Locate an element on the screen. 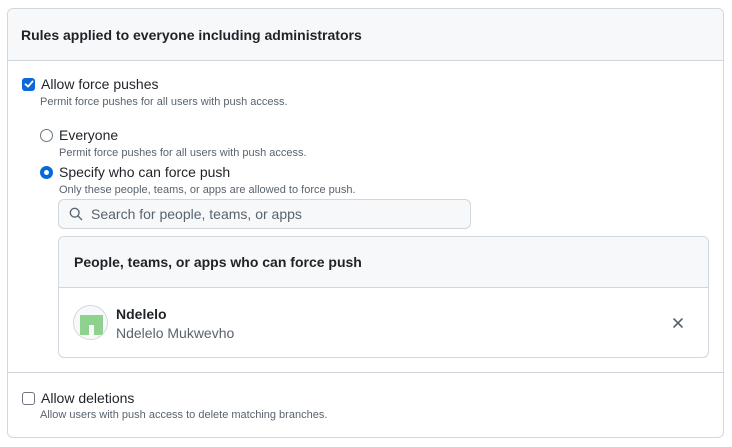 The height and width of the screenshot is (447, 732). allow-deletions-row: Allow deletions is located at coordinates (78, 398).